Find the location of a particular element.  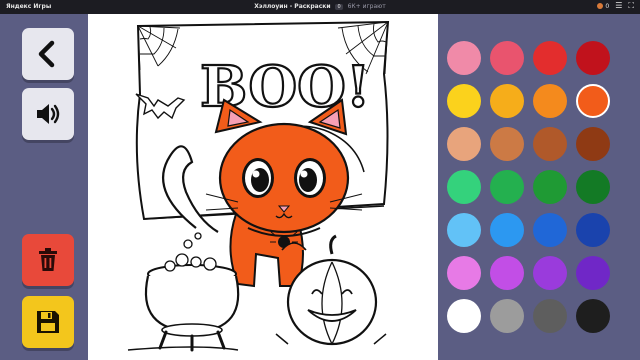

version-badge: 0 is located at coordinates (339, 7).